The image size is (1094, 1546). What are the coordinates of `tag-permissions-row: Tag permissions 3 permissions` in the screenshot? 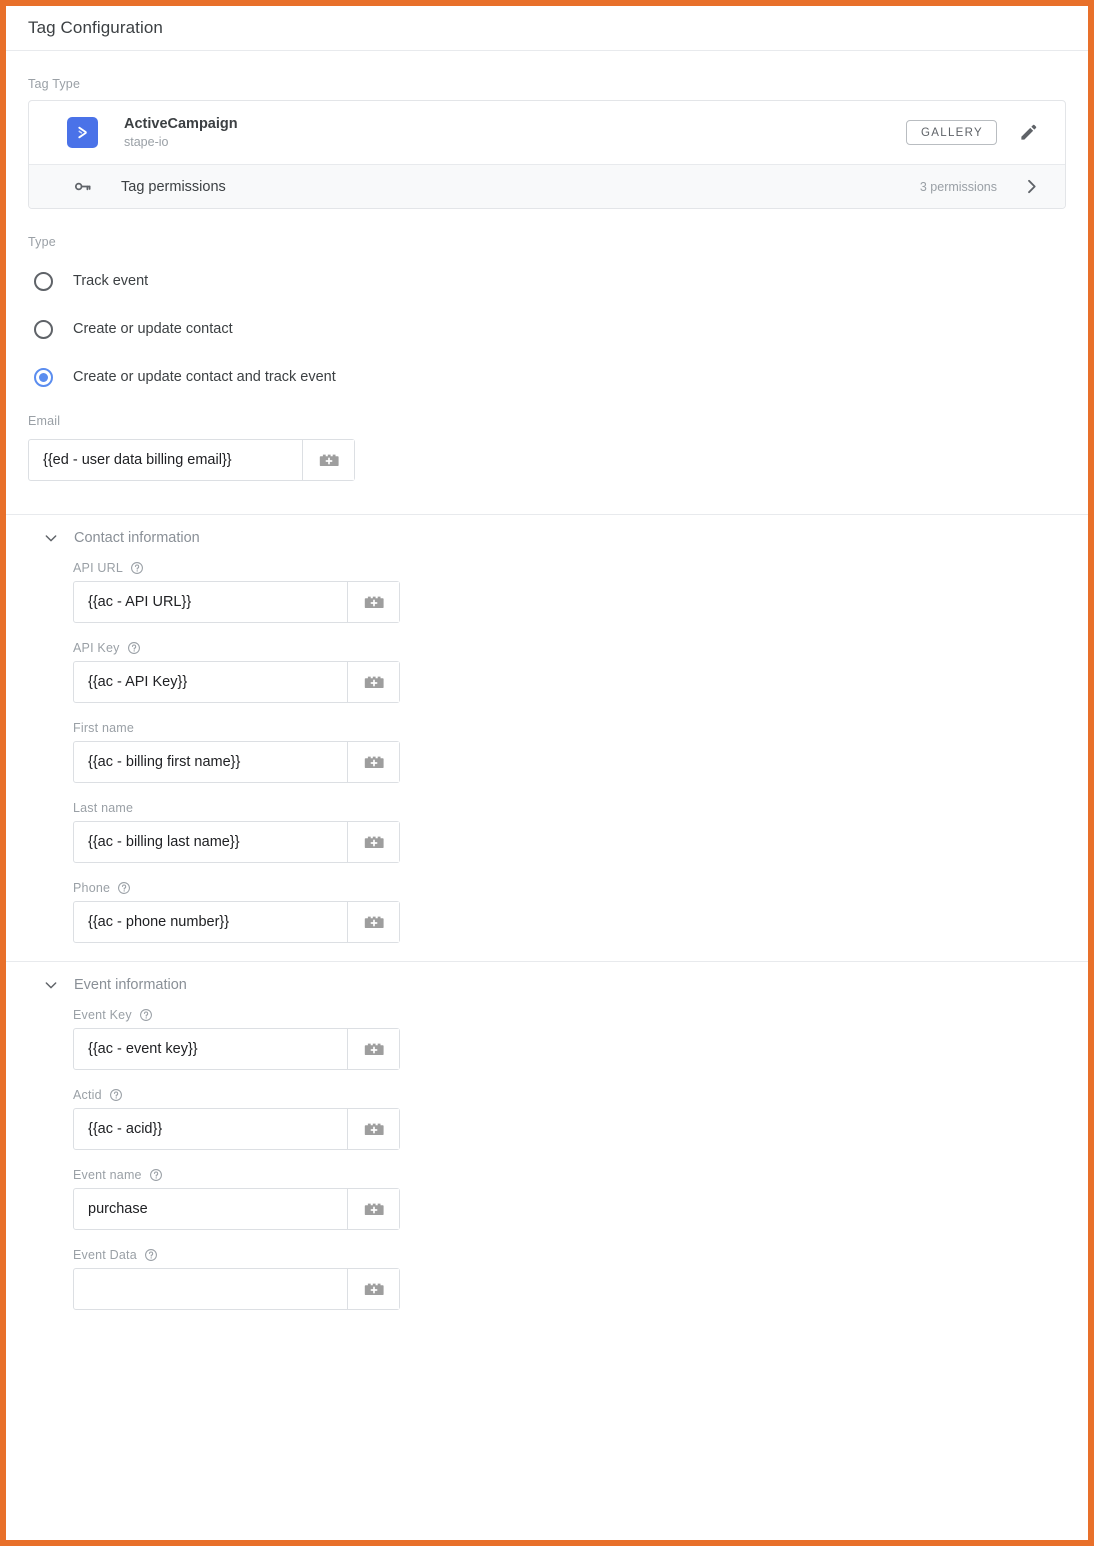 It's located at (547, 186).